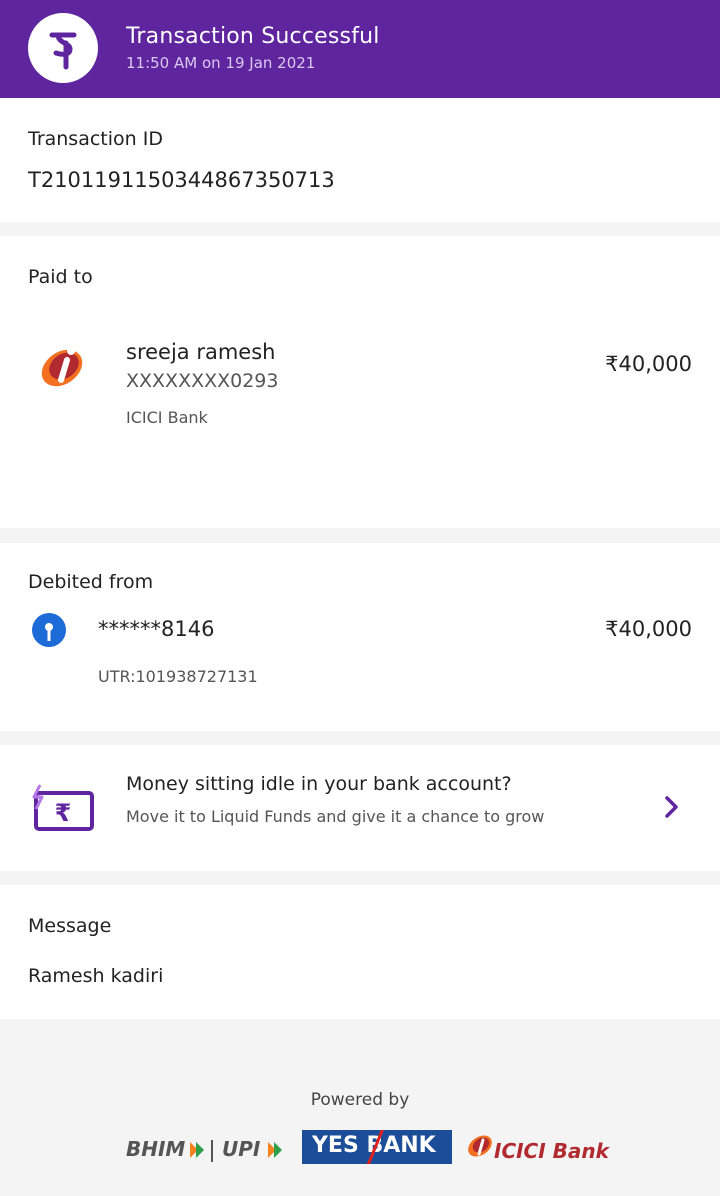 Image resolution: width=720 pixels, height=1196 pixels. What do you see at coordinates (155, 1149) in the screenshot?
I see `bhim-text: BHIM` at bounding box center [155, 1149].